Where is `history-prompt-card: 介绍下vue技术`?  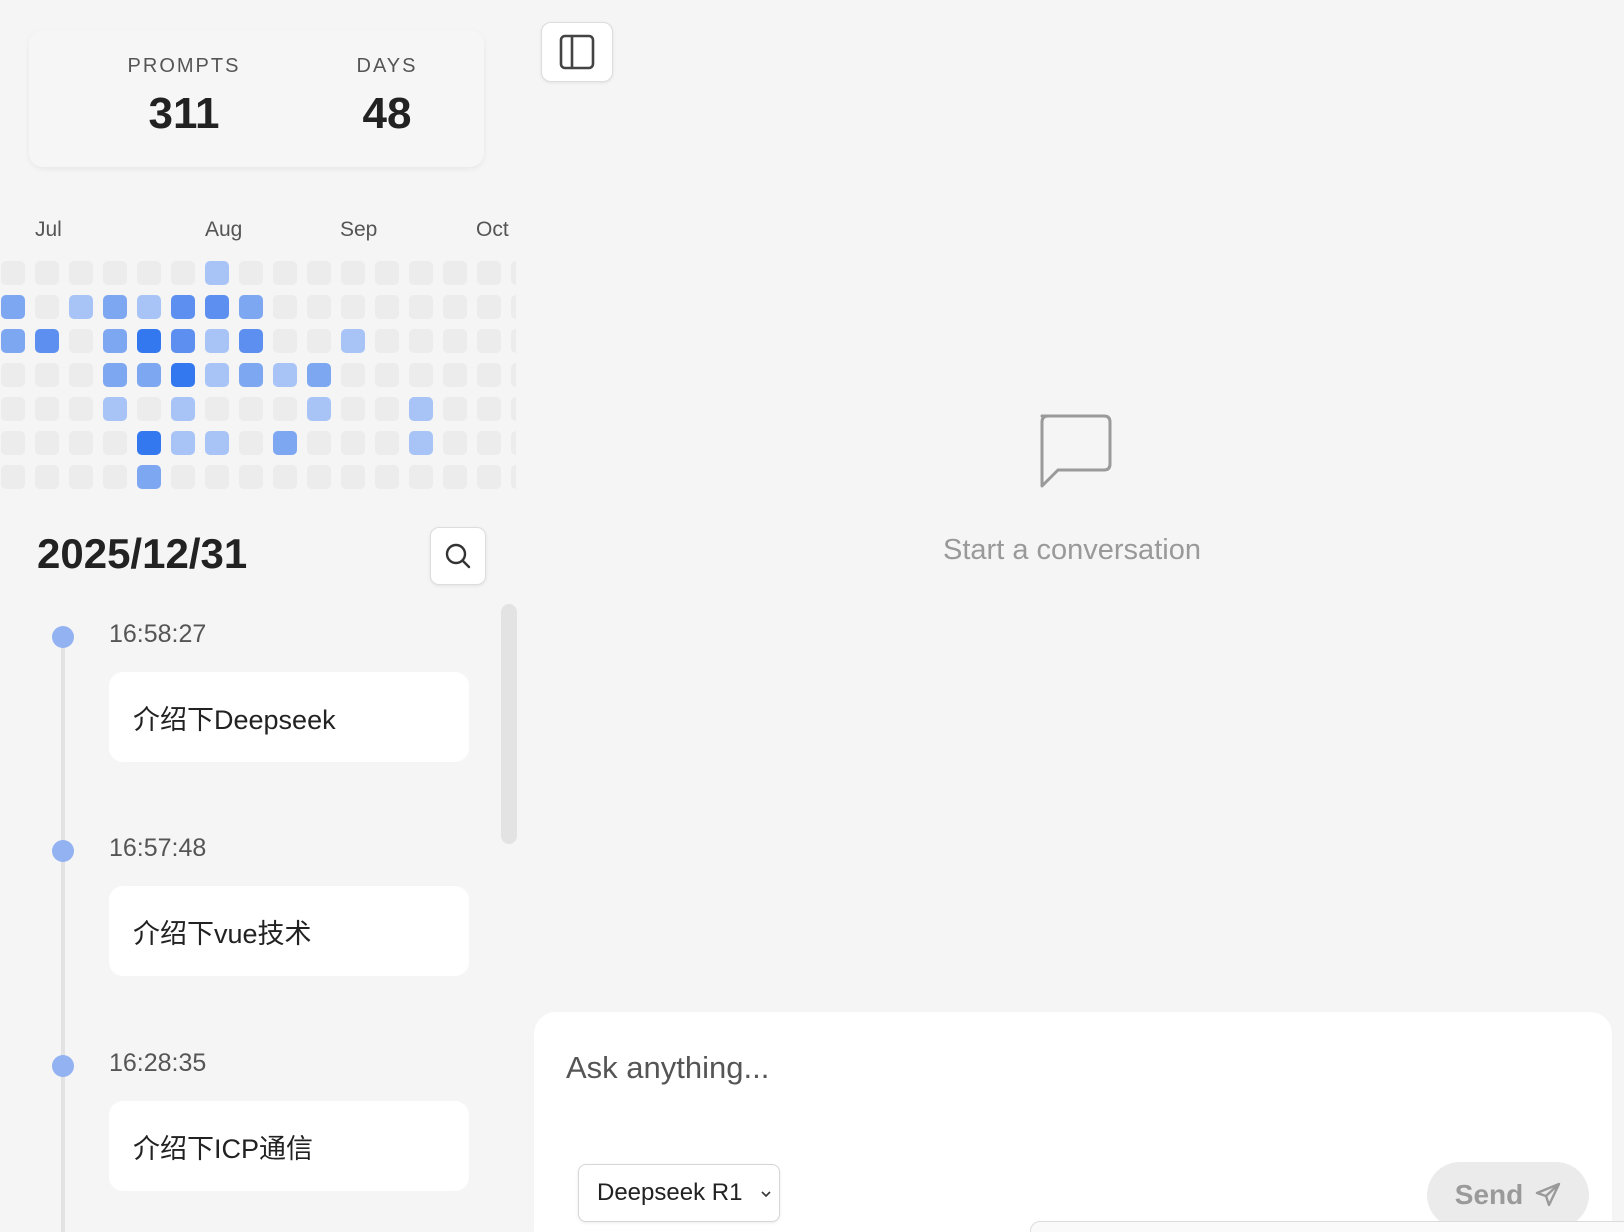 history-prompt-card: 介绍下vue技术 is located at coordinates (289, 931).